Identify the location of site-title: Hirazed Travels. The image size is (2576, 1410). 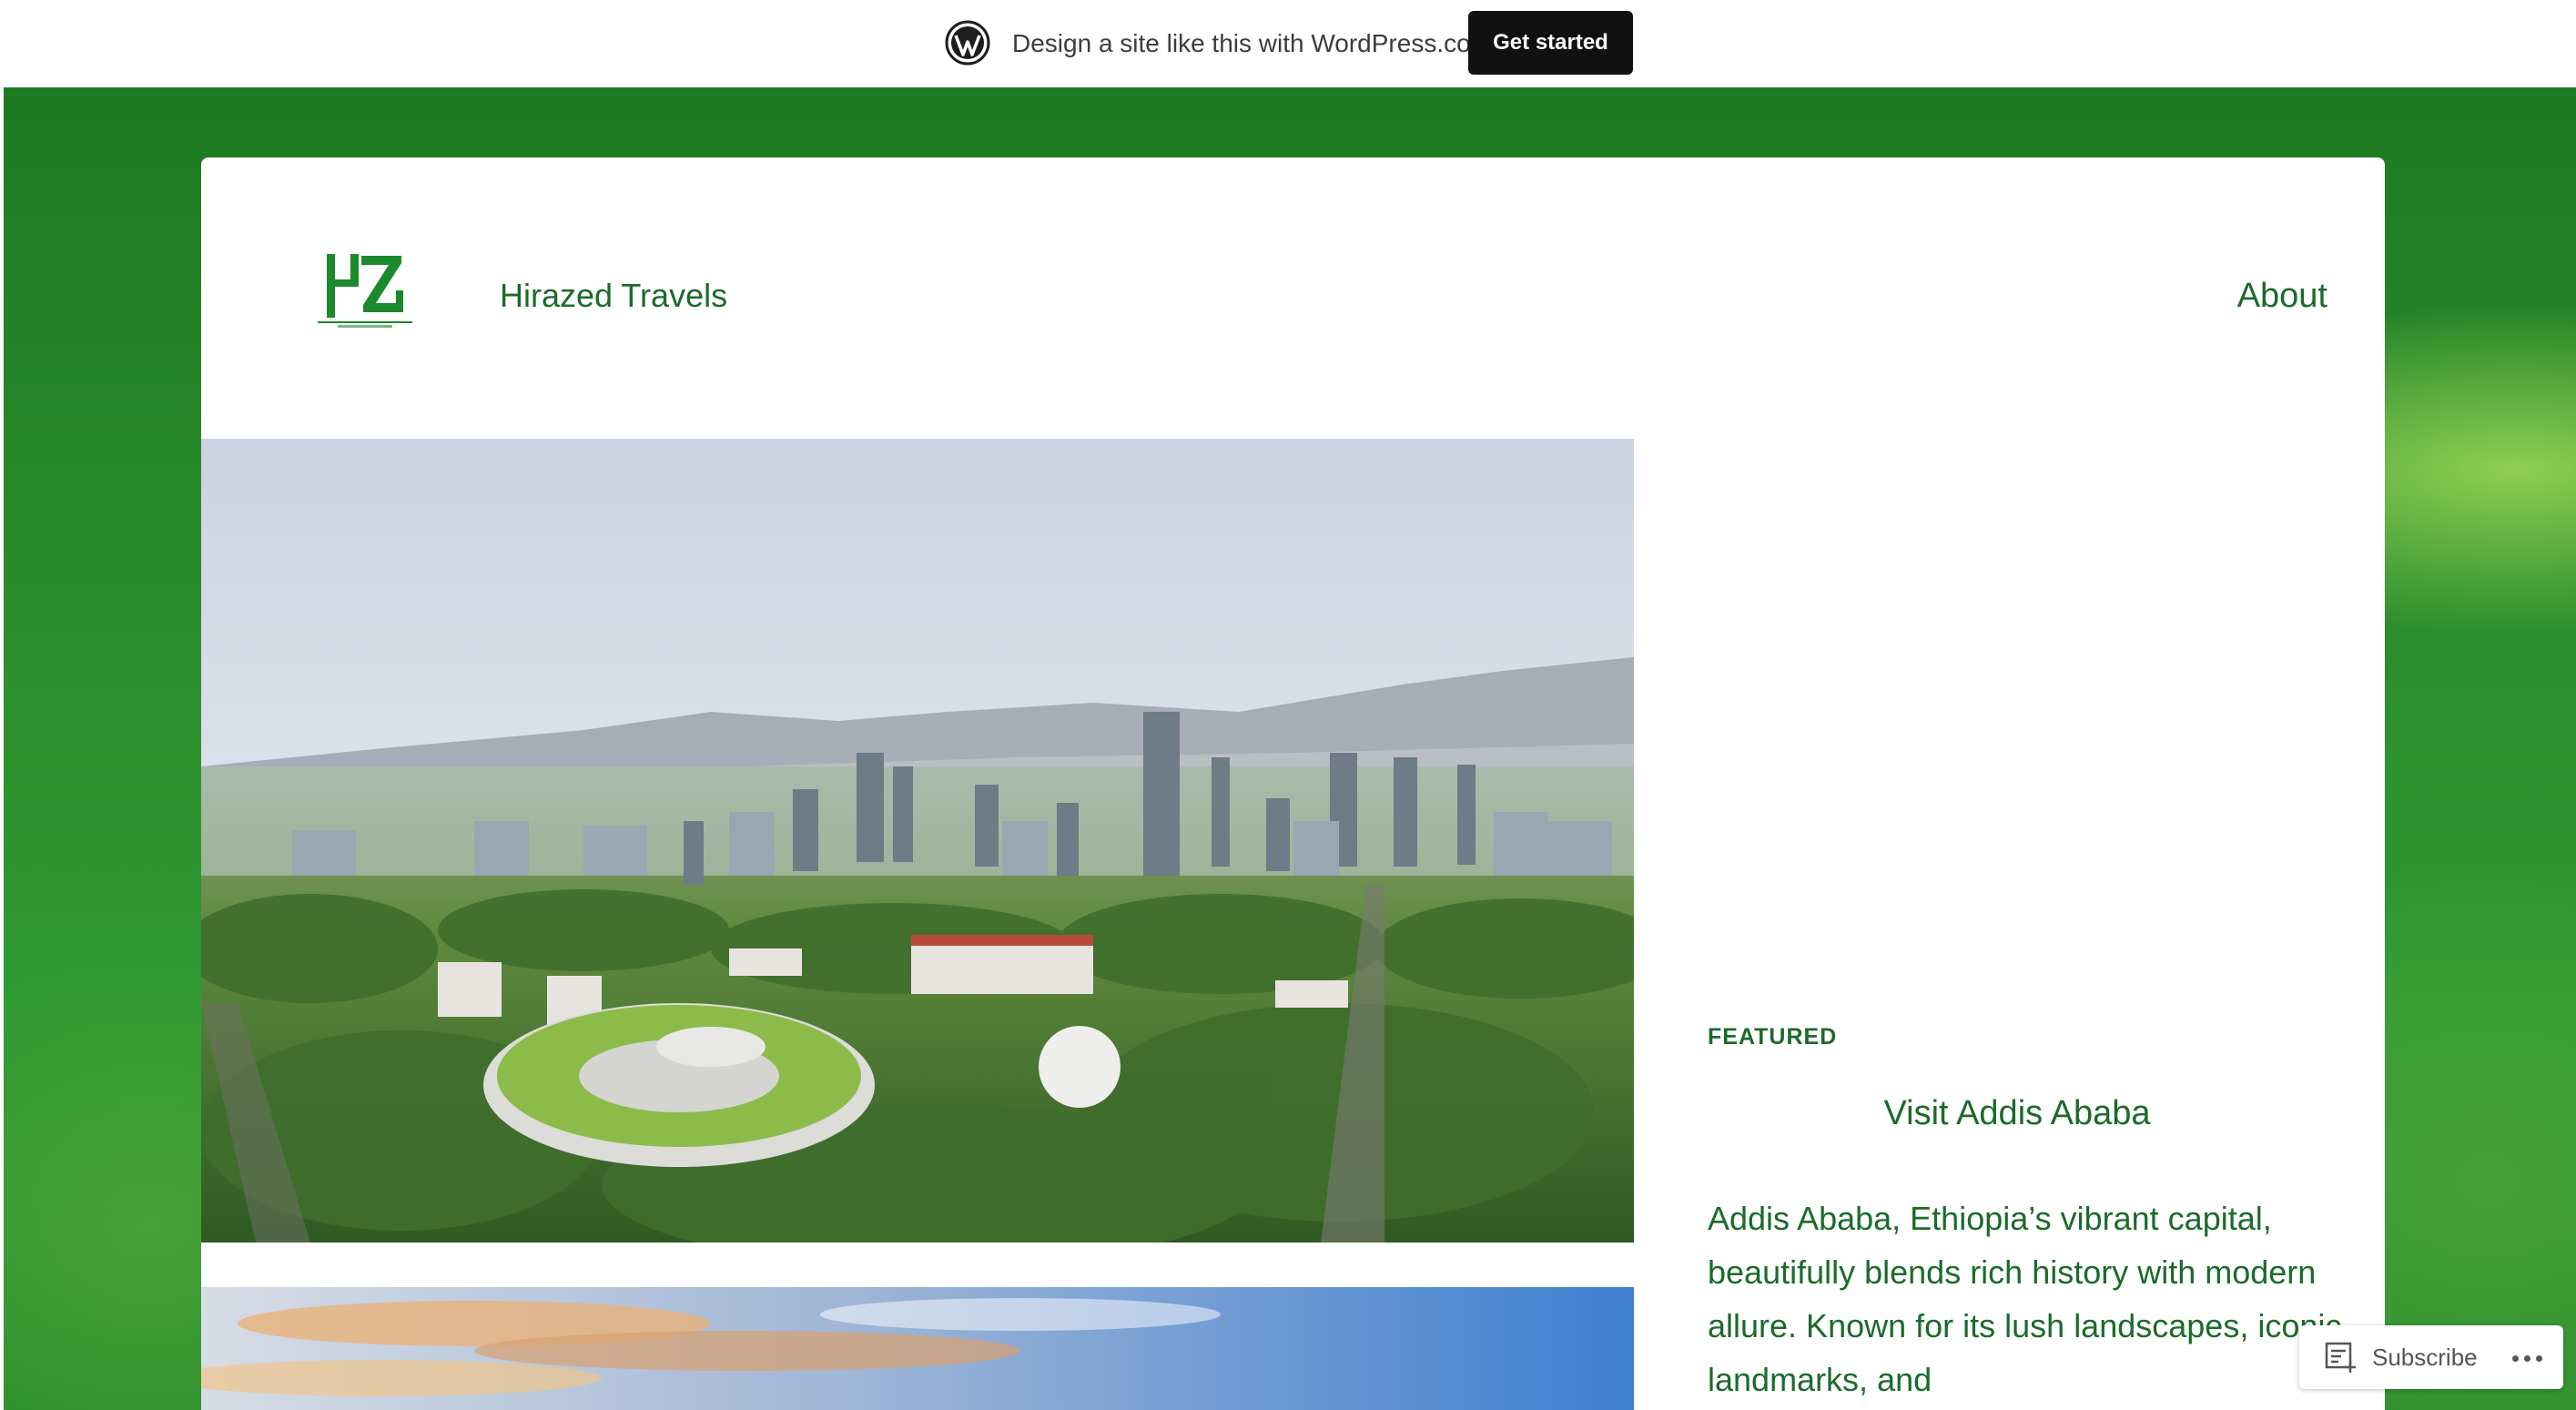
(613, 296).